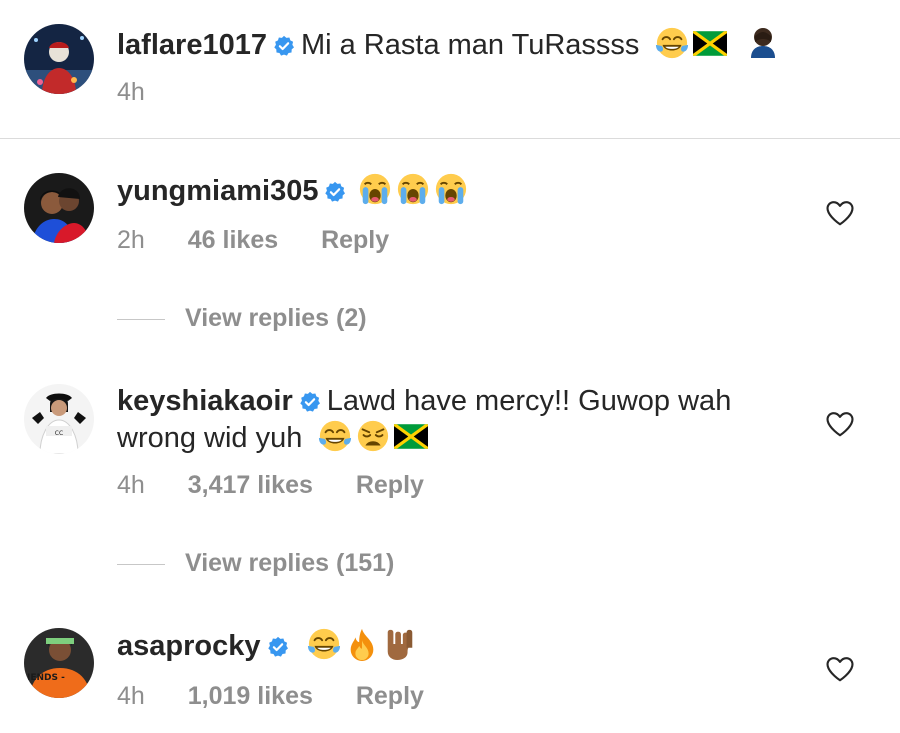 Image resolution: width=900 pixels, height=733 pixels. Describe the element at coordinates (46, 678) in the screenshot. I see `avatar-caption: IENDS -` at that location.